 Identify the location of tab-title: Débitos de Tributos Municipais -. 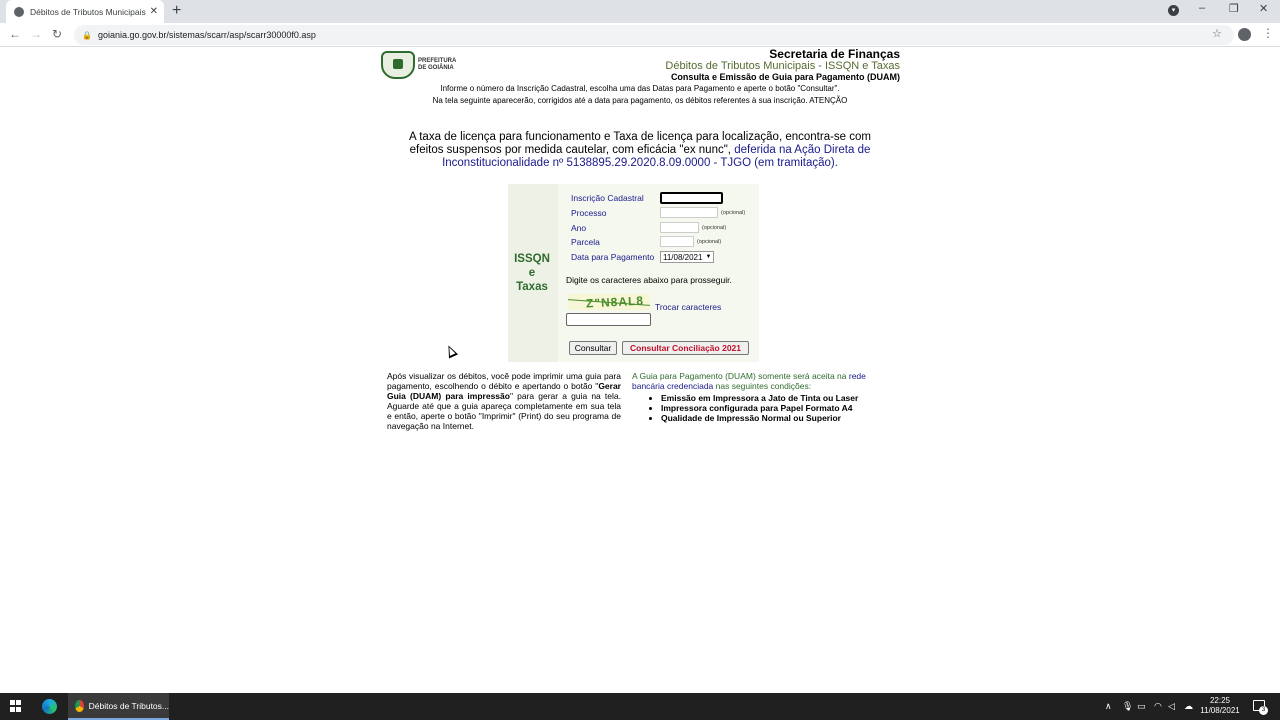
(88, 11).